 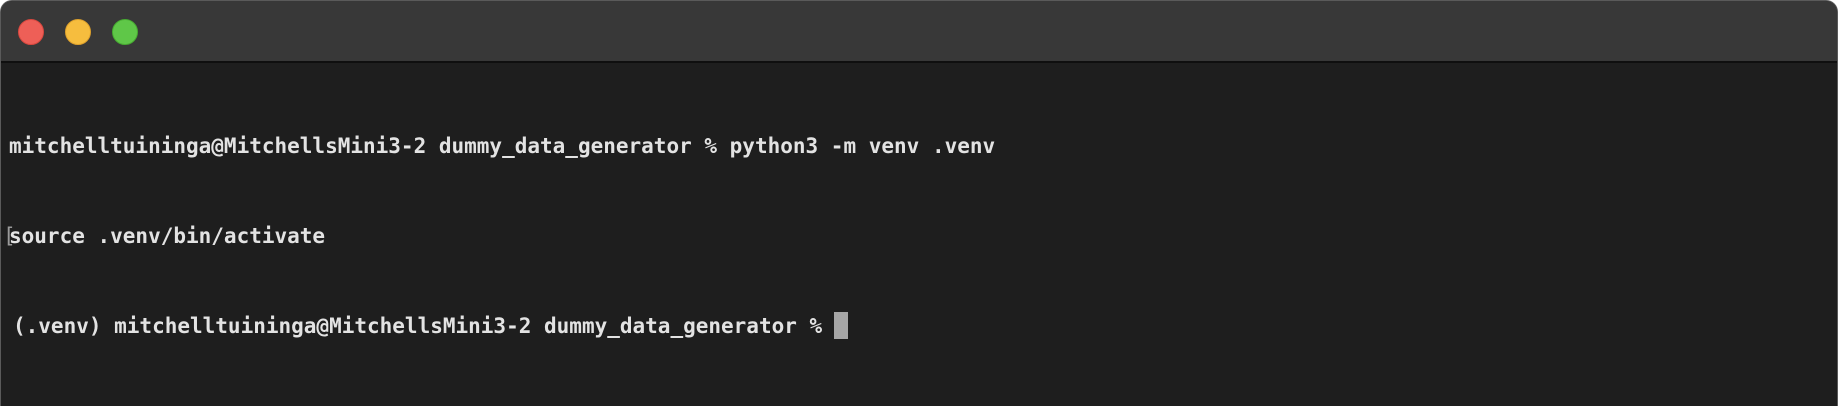 What do you see at coordinates (78, 32) in the screenshot?
I see `minimize-window-button` at bounding box center [78, 32].